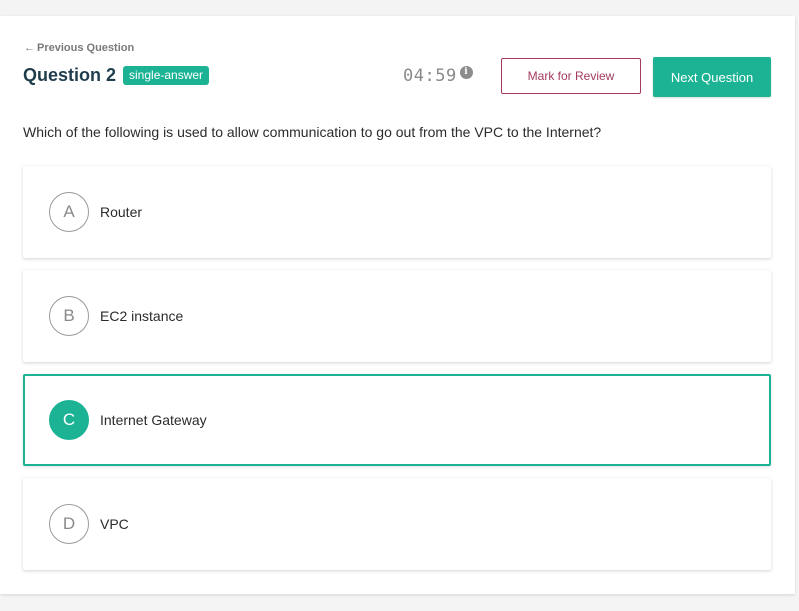  Describe the element at coordinates (69, 420) in the screenshot. I see `option-letter: C` at that location.